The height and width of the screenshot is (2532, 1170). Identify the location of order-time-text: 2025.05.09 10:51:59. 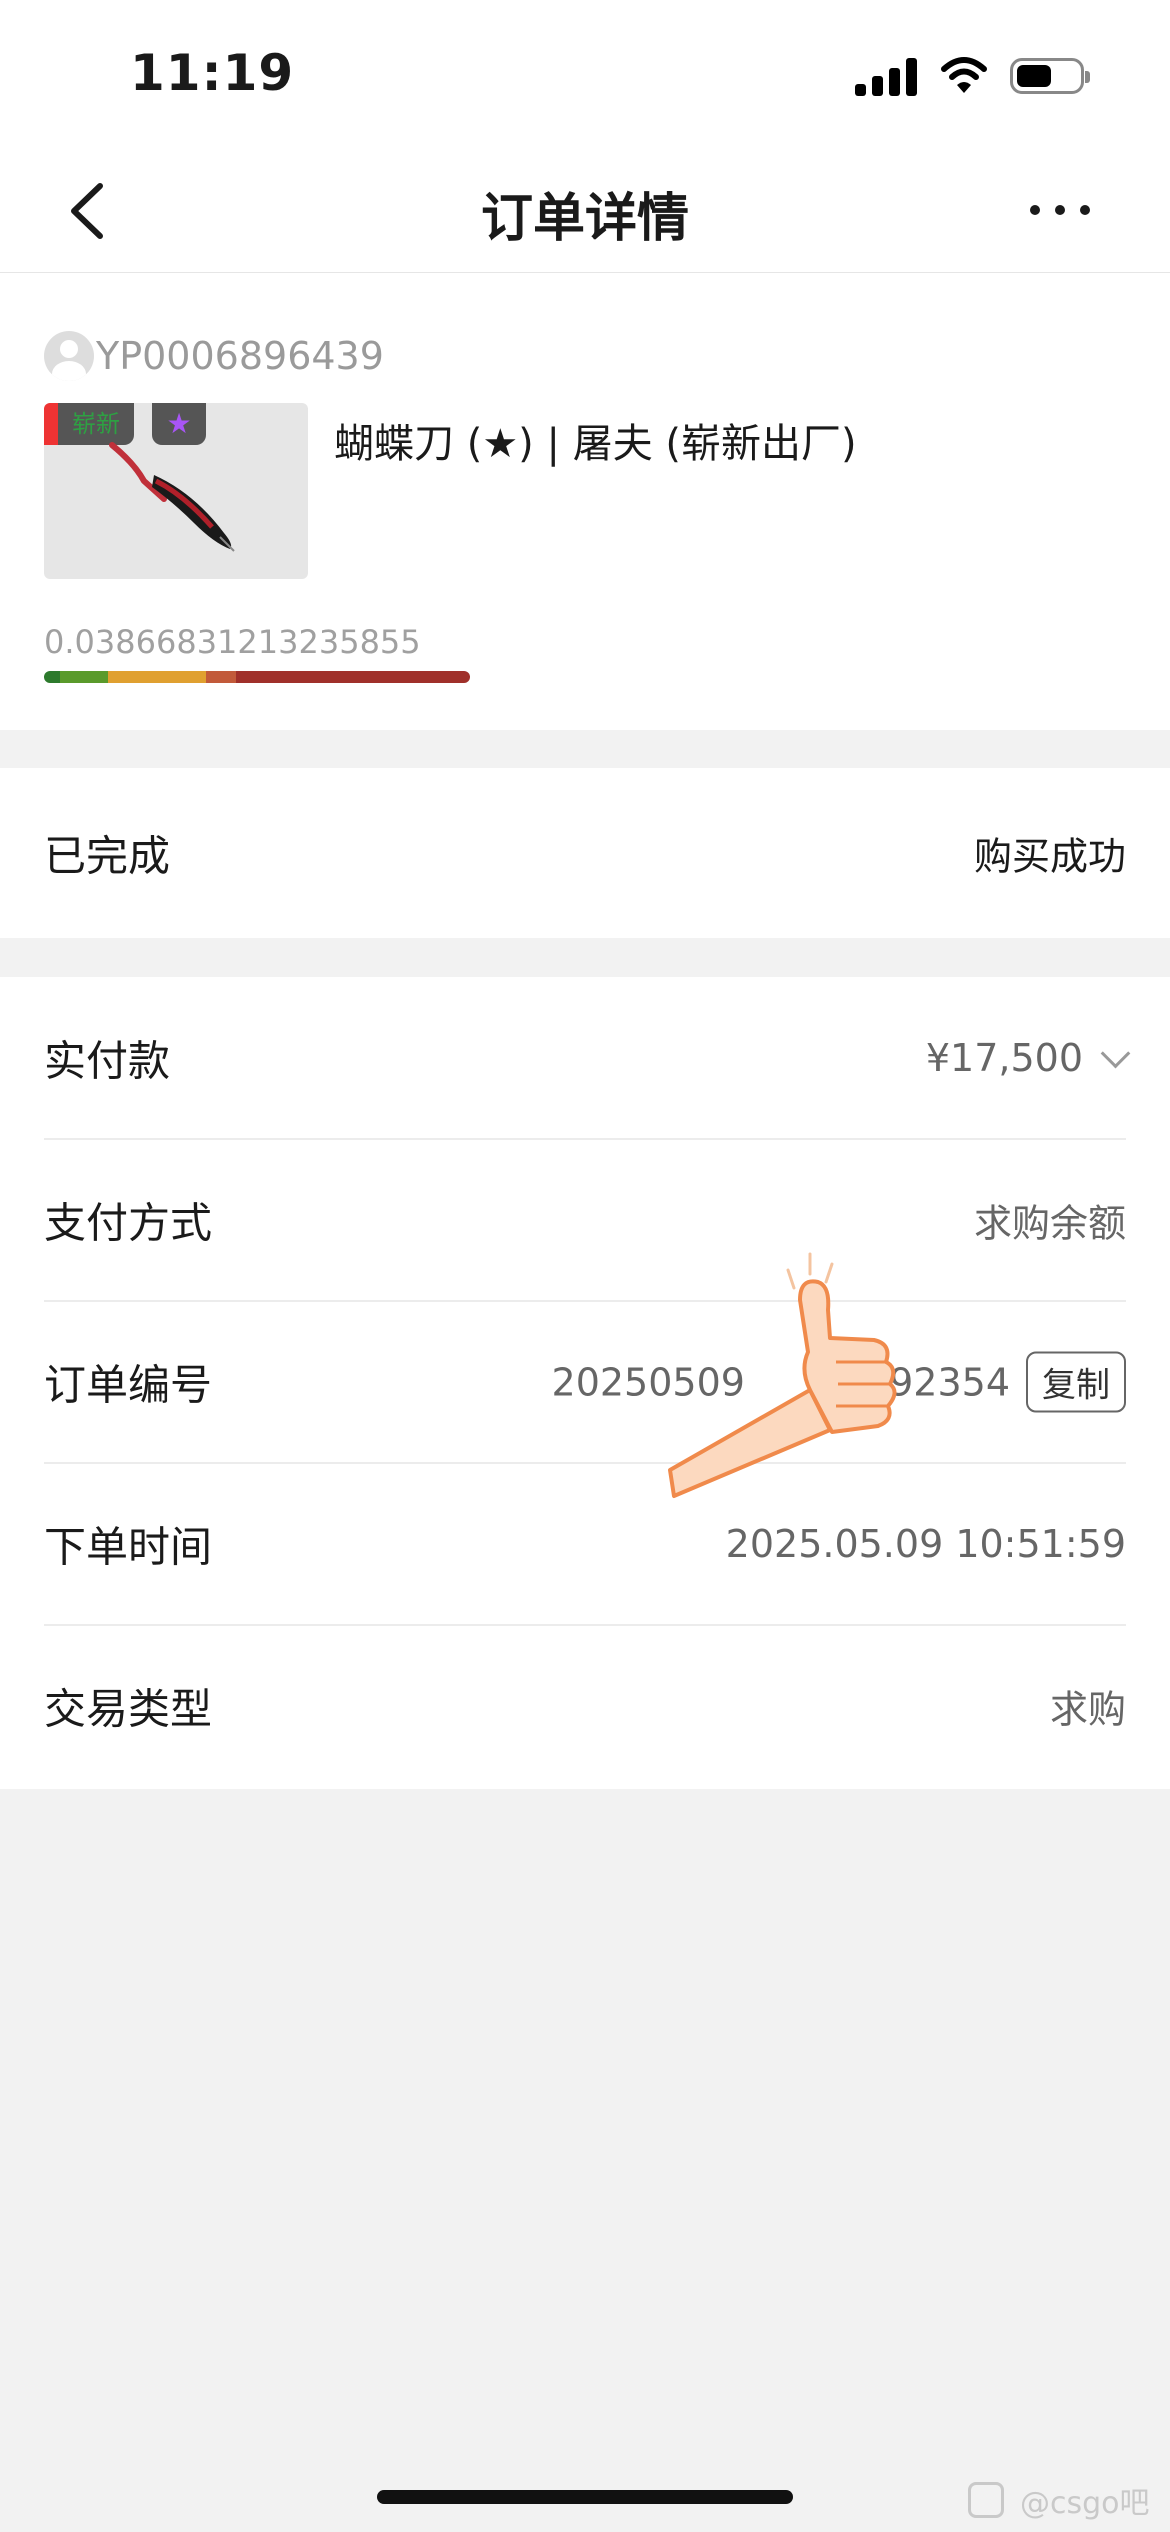
(925, 1544).